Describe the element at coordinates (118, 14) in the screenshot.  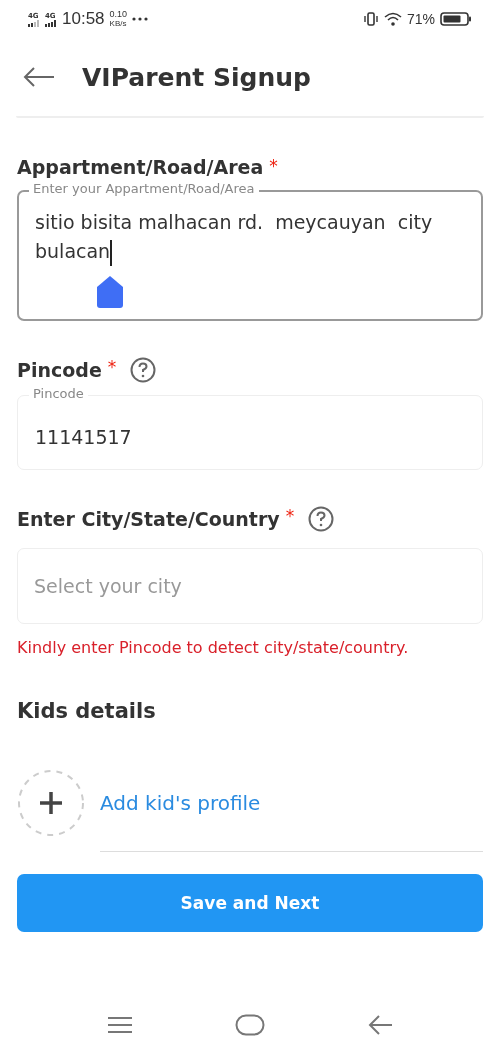
I see `speed-value: 0.10` at that location.